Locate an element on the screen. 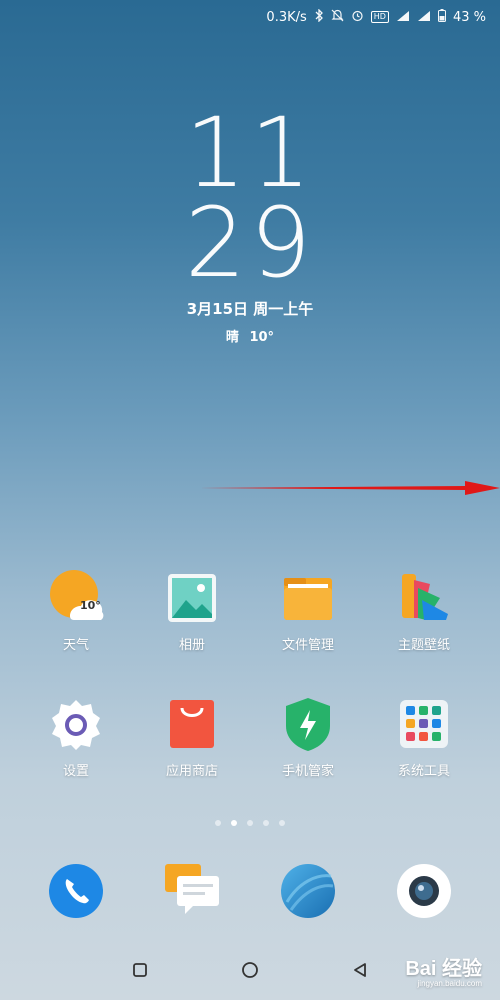  home-button is located at coordinates (250, 970).